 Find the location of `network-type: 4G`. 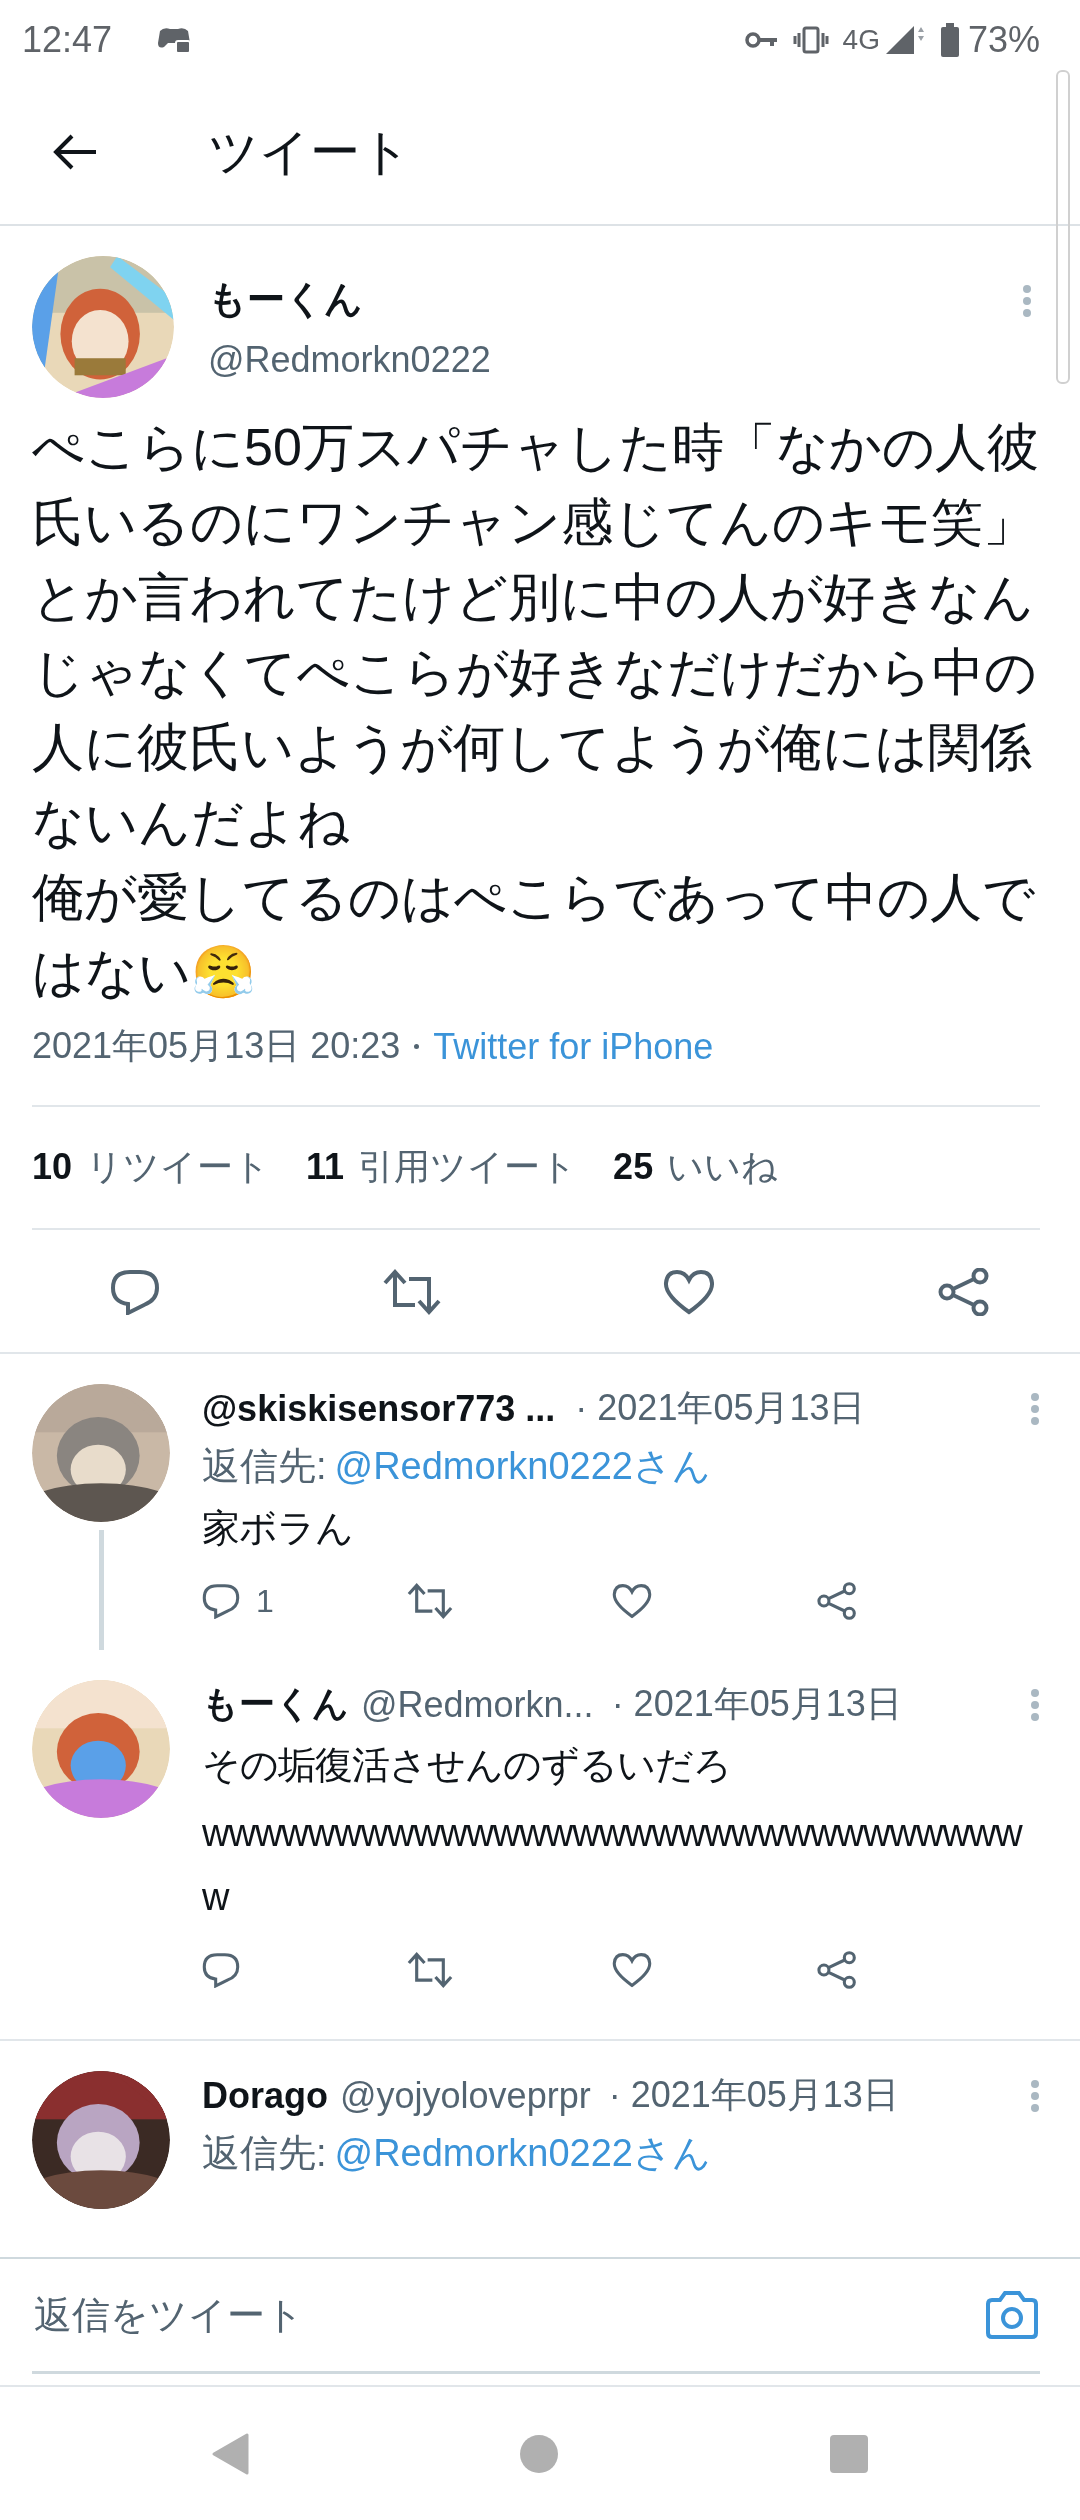

network-type: 4G is located at coordinates (861, 40).